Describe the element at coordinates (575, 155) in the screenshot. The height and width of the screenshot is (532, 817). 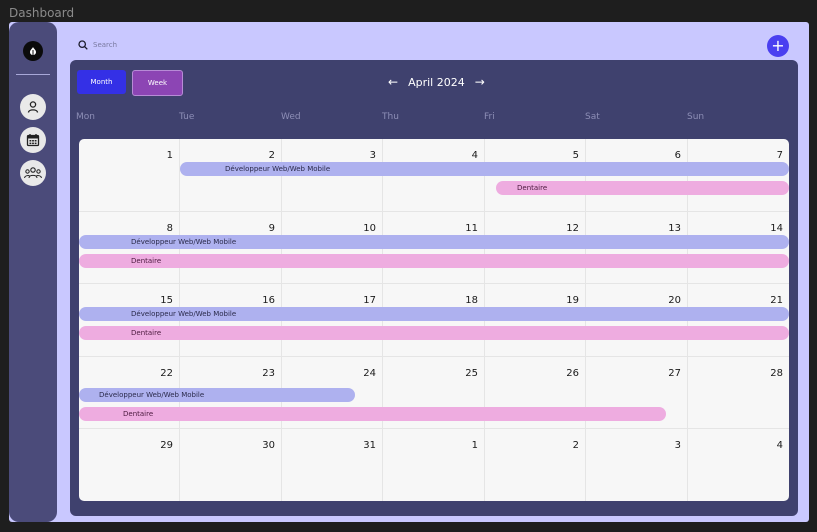
I see `day-number: 5` at that location.